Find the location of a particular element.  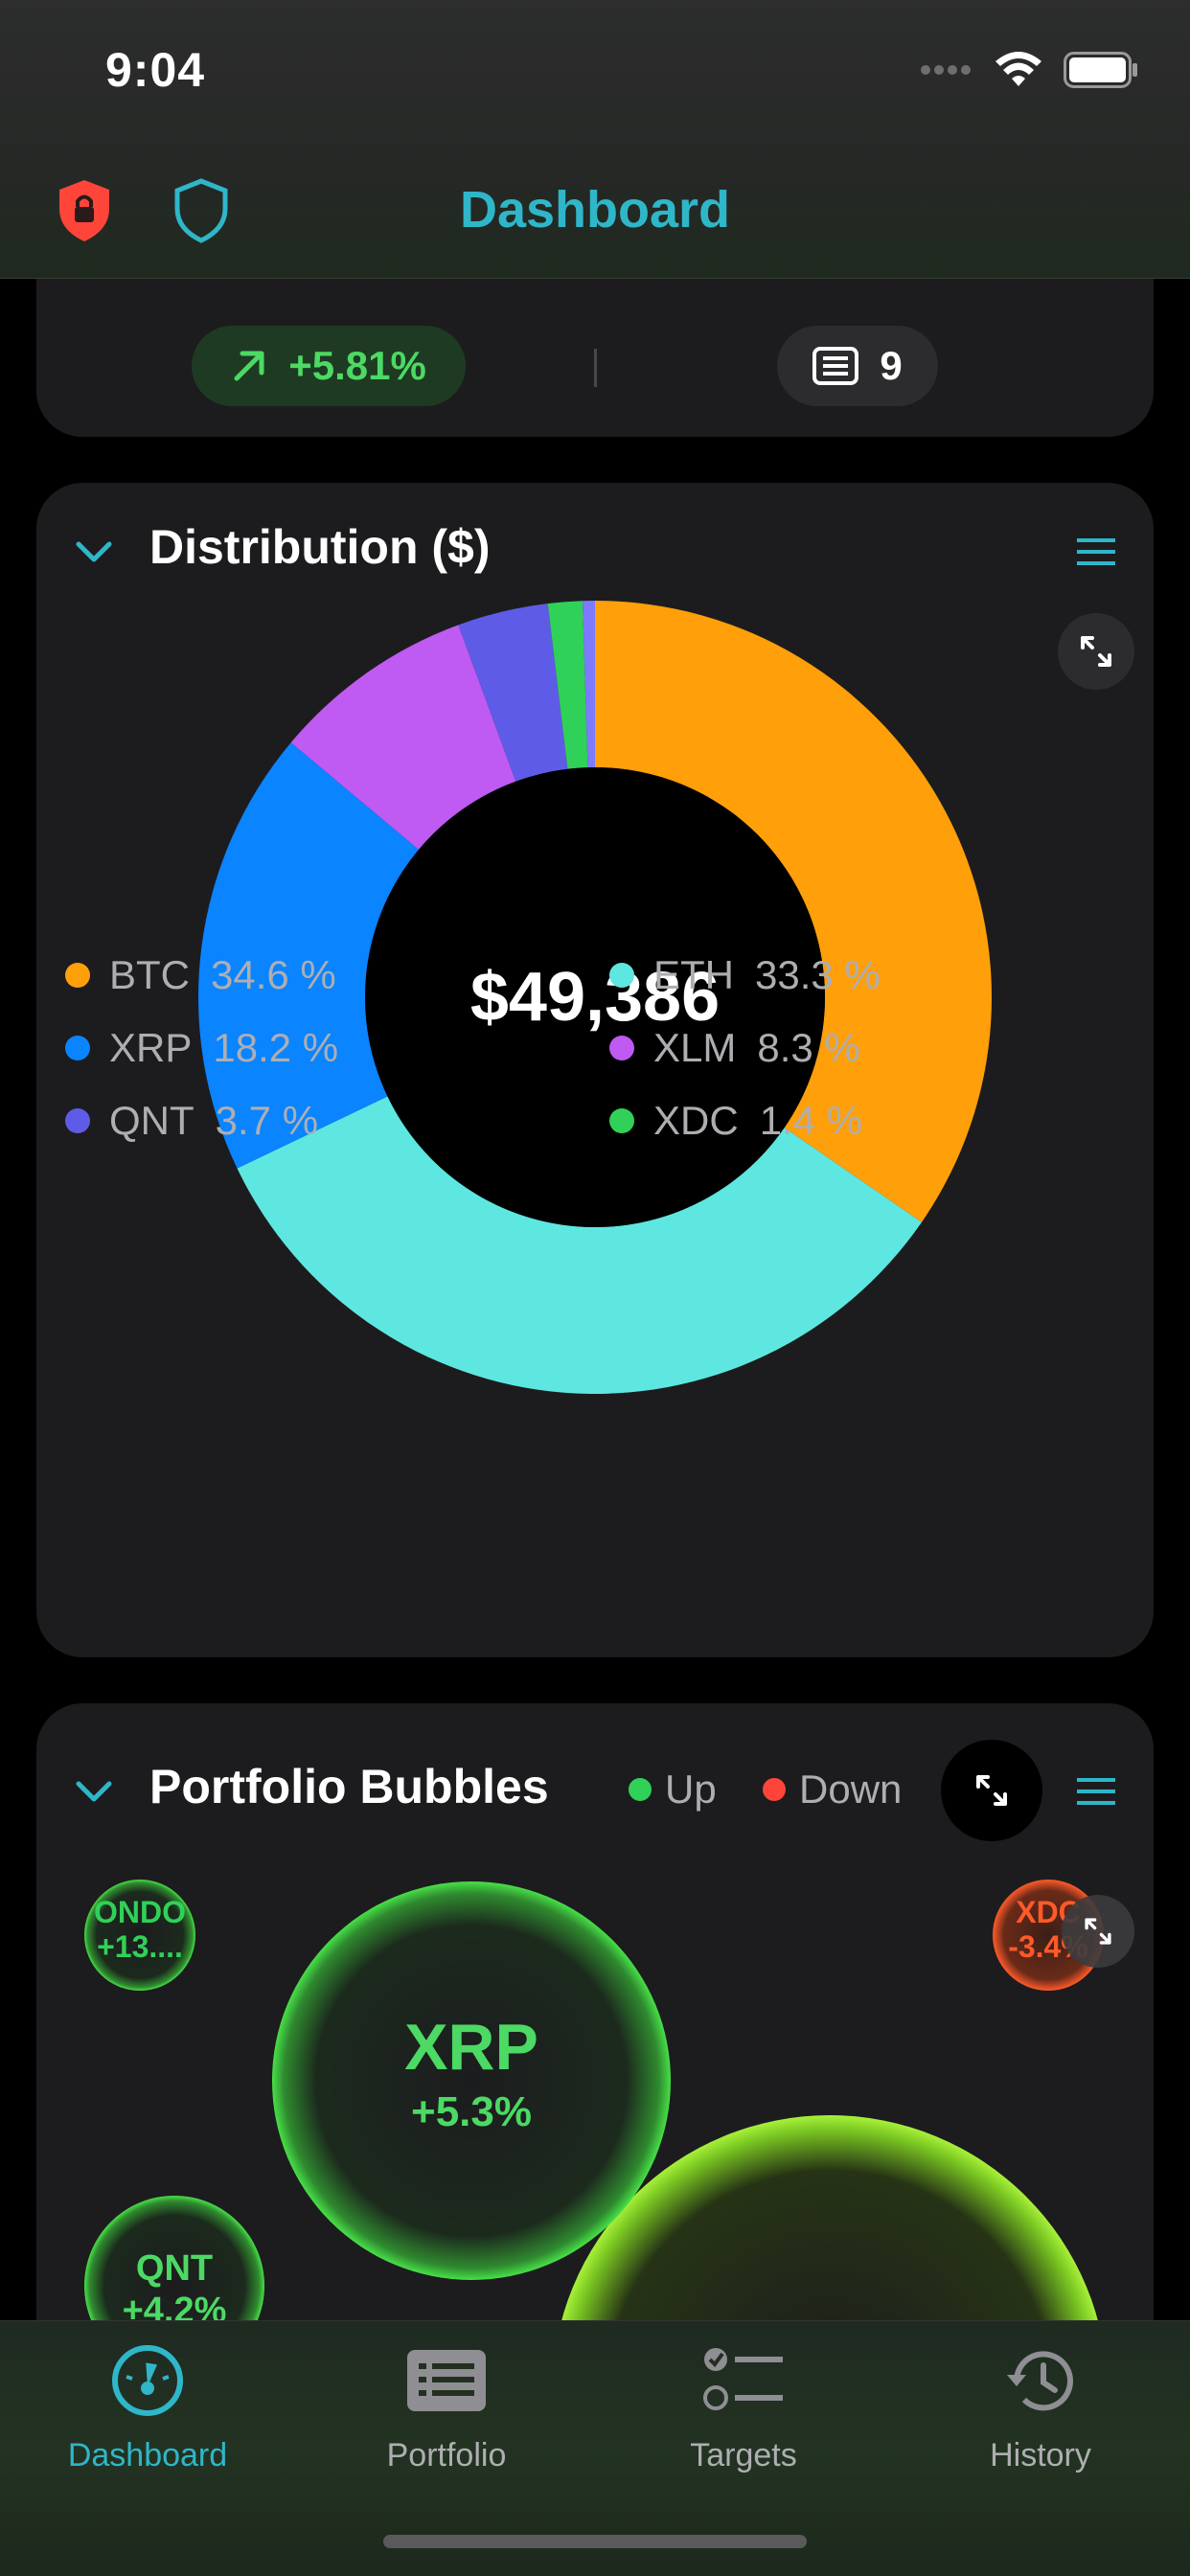

change-value: +5.81% is located at coordinates (357, 365).